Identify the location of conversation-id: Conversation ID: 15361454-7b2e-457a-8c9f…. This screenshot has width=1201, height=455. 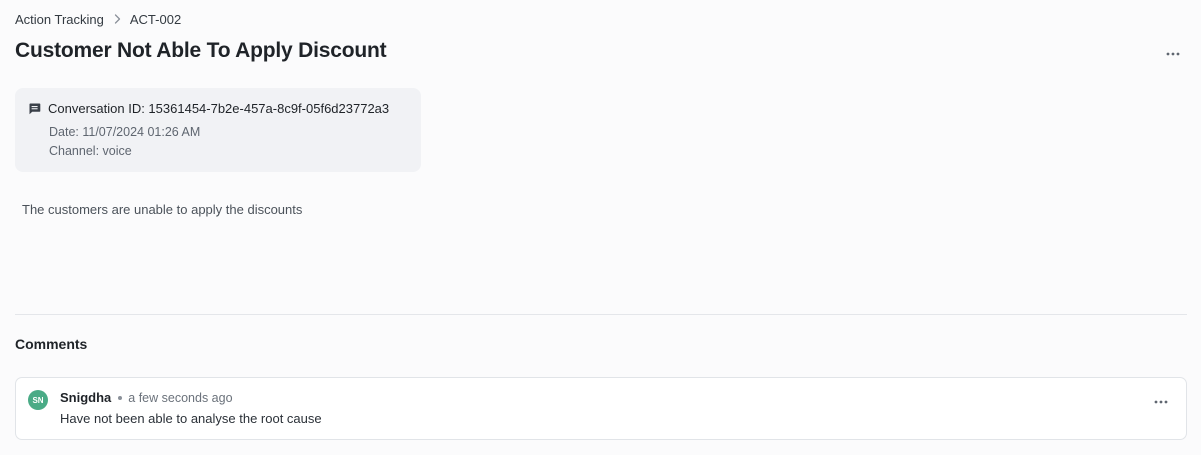
(219, 108).